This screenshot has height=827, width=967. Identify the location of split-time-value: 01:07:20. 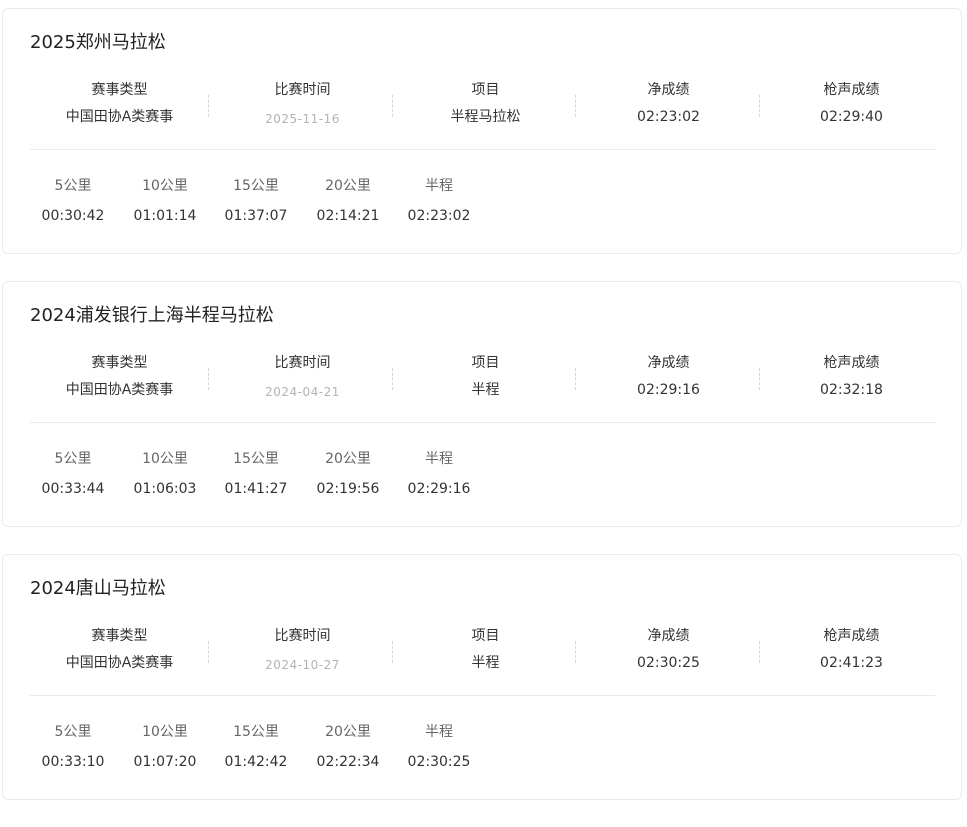
(165, 762).